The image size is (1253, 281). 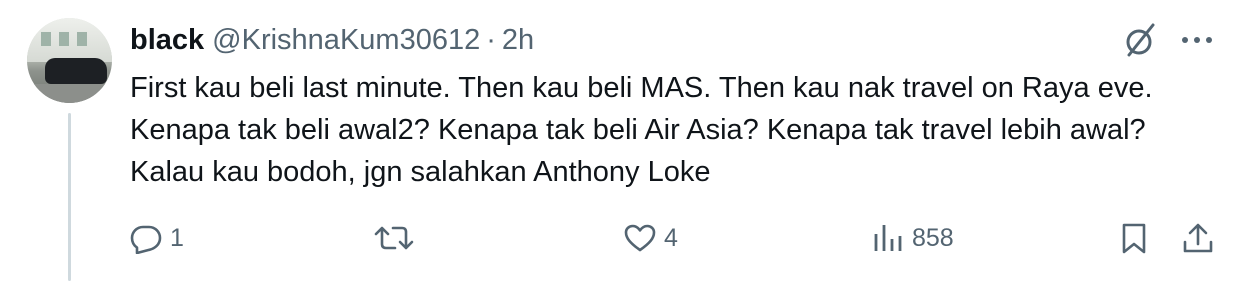 I want to click on like-icon, so click(x=640, y=238).